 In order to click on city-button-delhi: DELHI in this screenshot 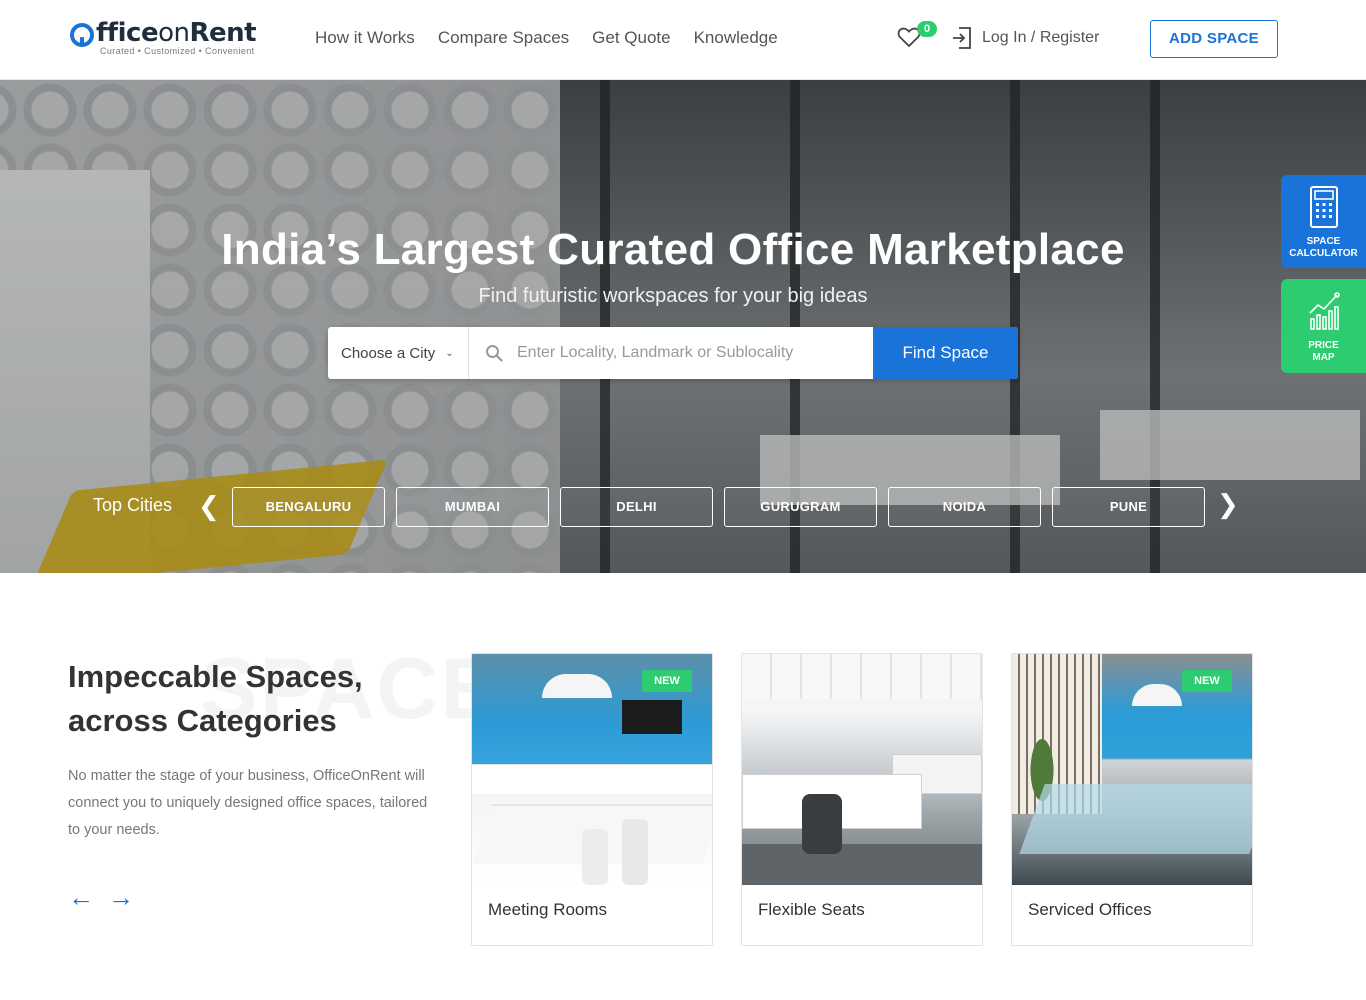, I will do `click(636, 507)`.